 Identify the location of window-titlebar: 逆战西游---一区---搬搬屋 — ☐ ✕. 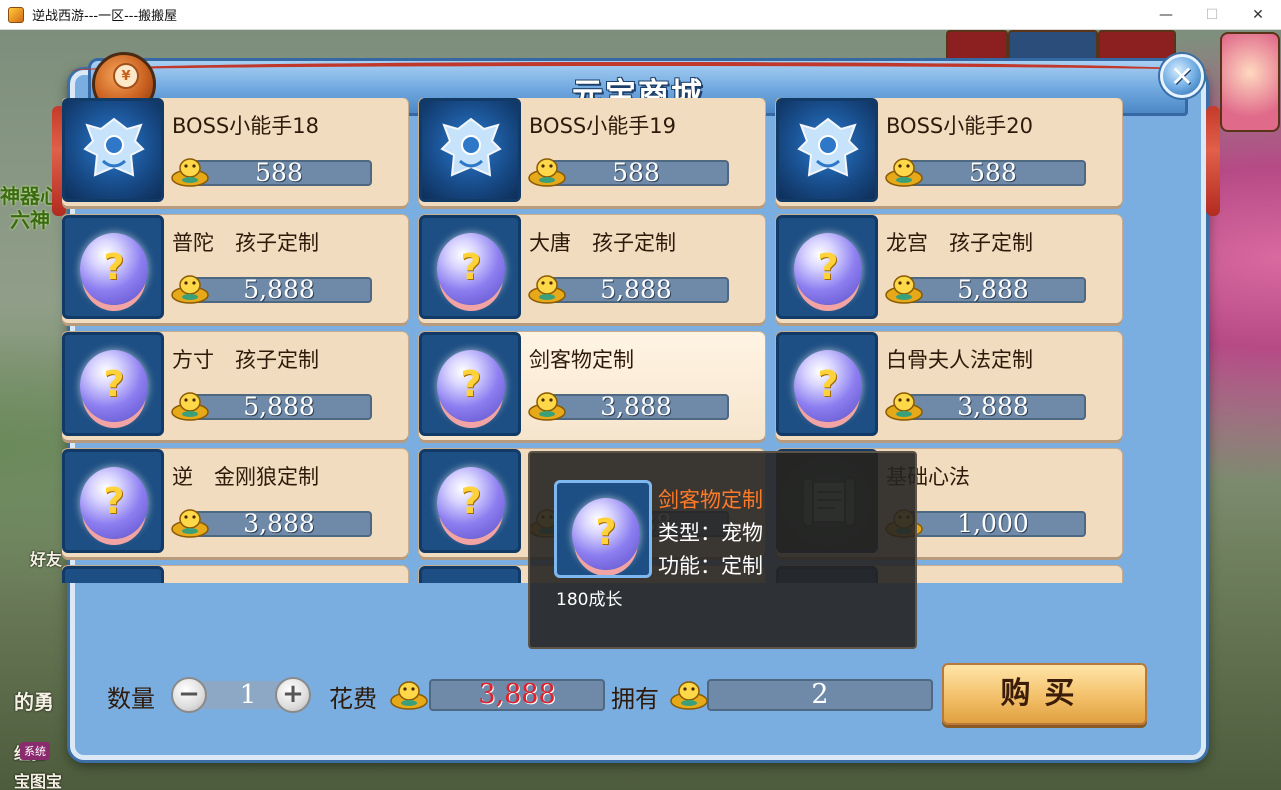
(640, 15).